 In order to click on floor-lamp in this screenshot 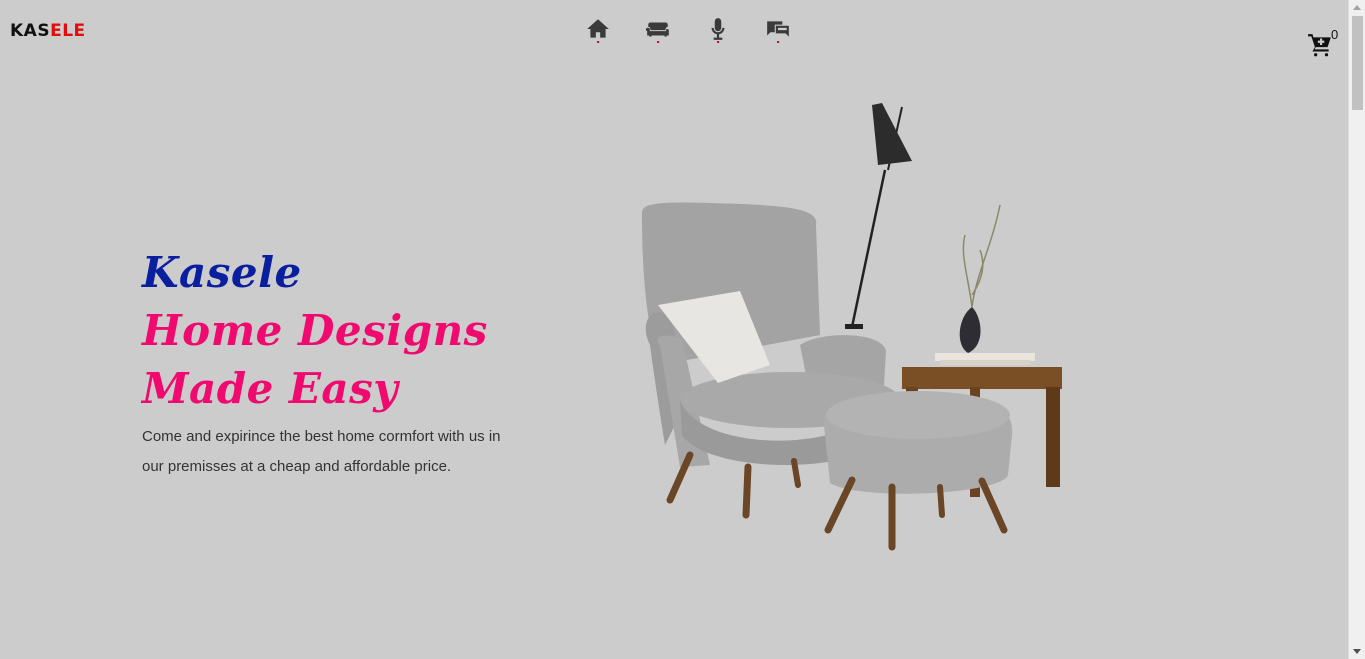, I will do `click(878, 216)`.